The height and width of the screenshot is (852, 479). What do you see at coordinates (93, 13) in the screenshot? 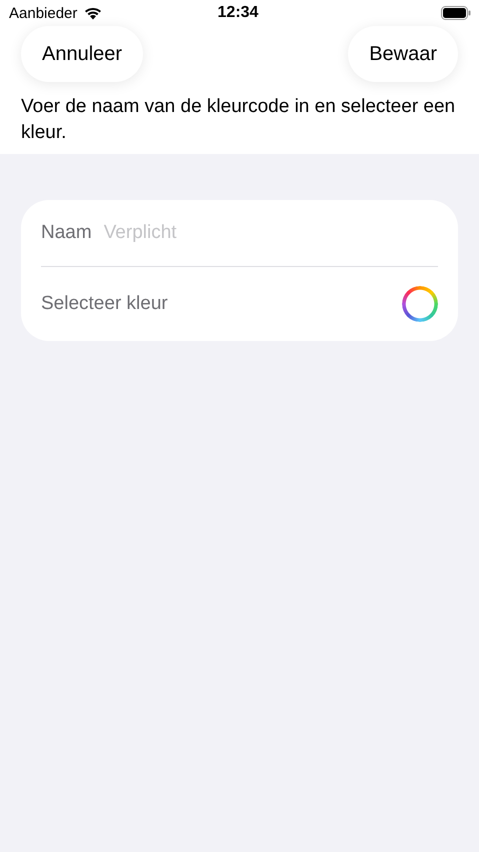
I see `wifi-icon` at bounding box center [93, 13].